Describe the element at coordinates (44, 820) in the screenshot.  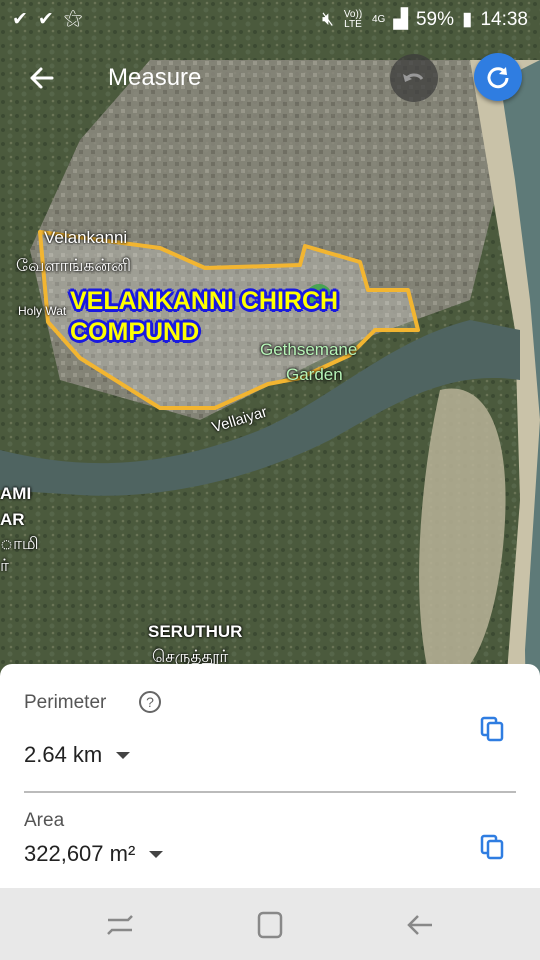
I see `area-label: Area` at that location.